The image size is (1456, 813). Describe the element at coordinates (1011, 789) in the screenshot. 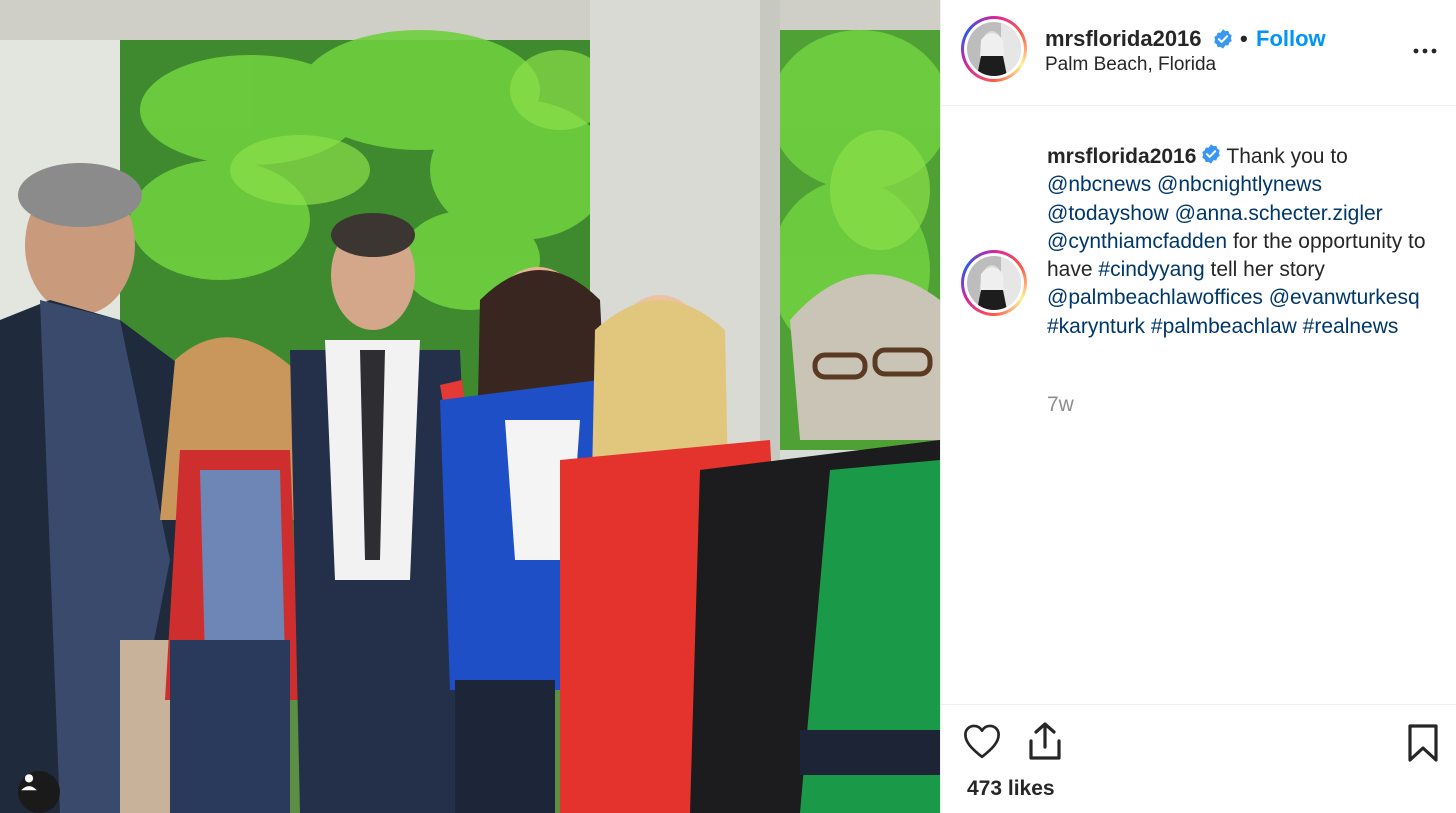

I see `likes-count: 473 likes` at that location.